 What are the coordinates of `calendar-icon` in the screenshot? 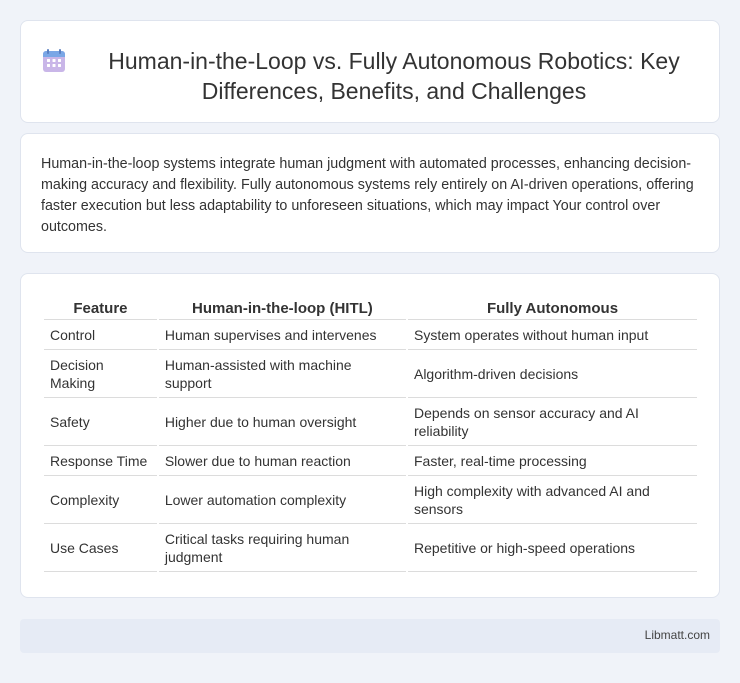 It's located at (54, 60).